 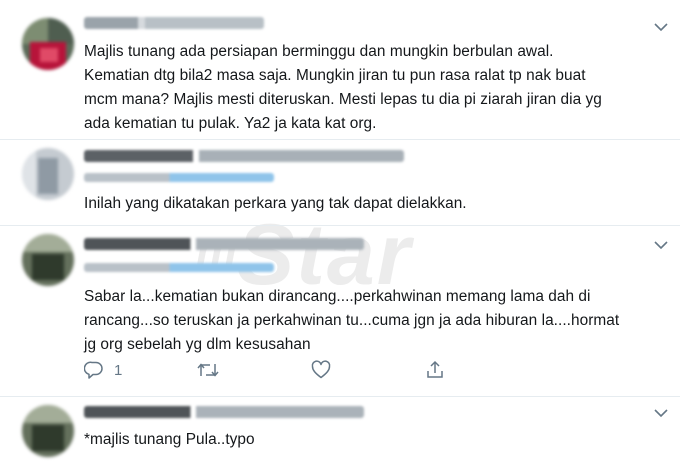 I want to click on share-button, so click(x=435, y=370).